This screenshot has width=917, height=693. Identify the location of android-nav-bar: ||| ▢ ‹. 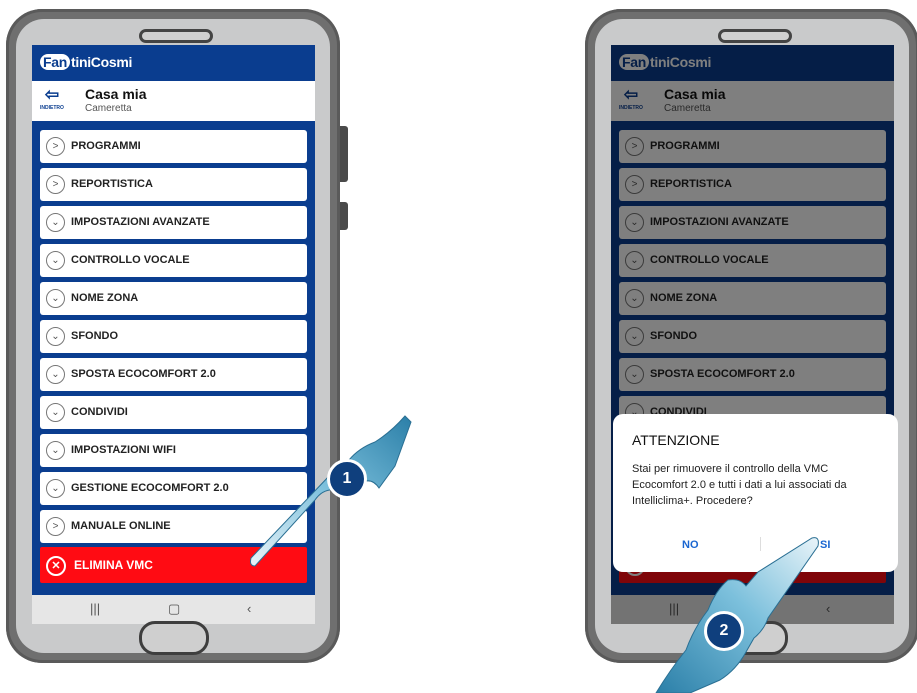
(173, 609).